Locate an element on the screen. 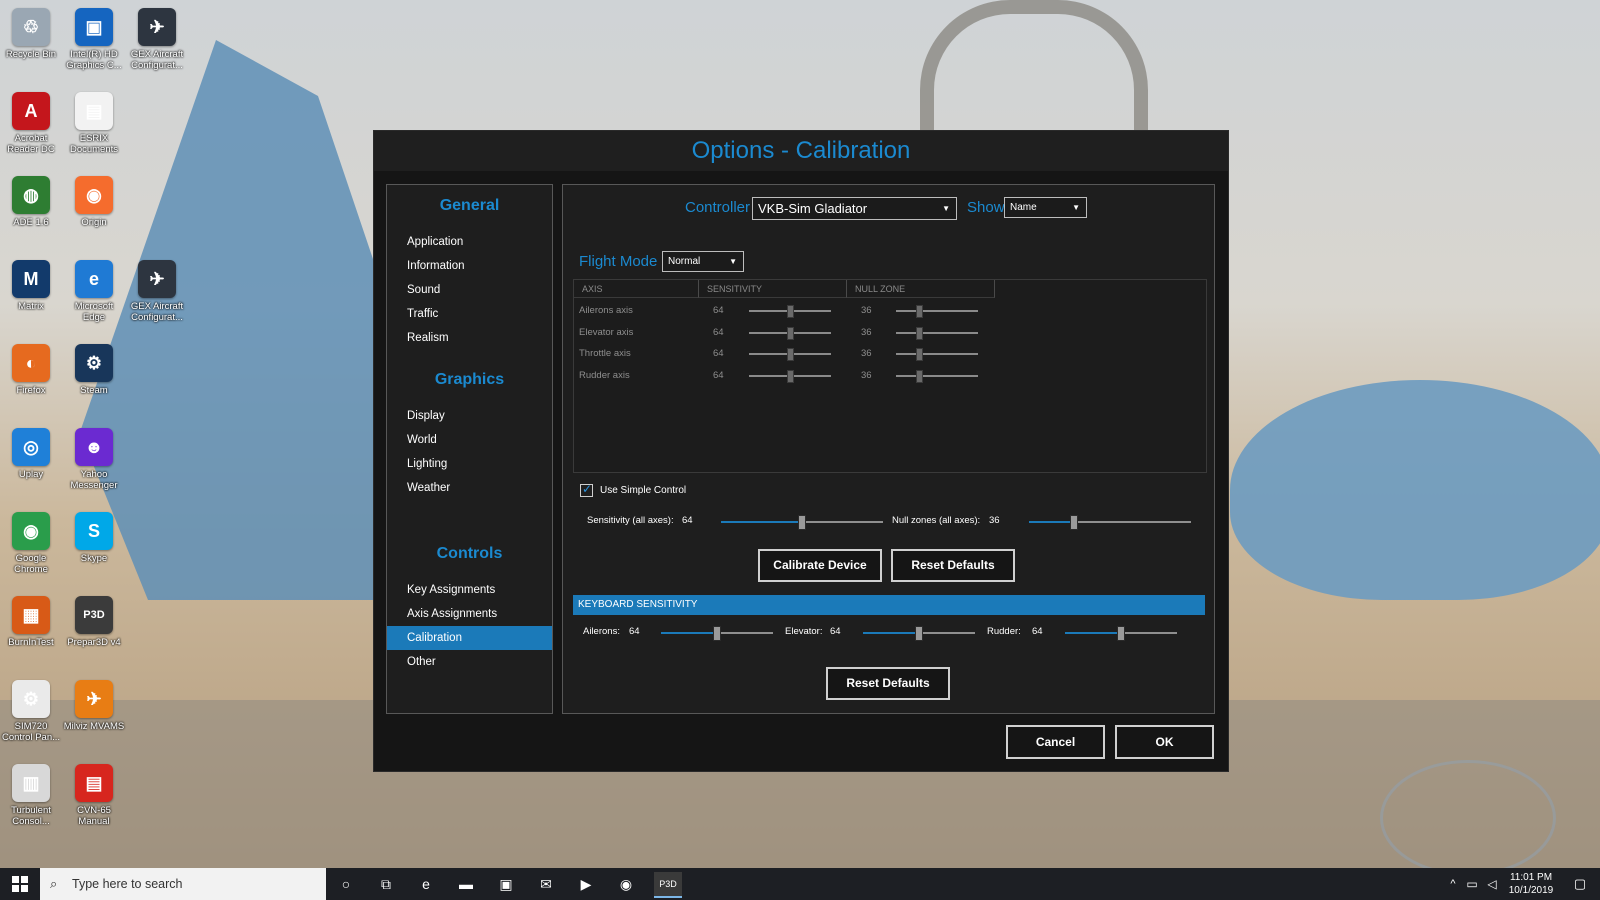  reset-defaults-button: Reset Defaults is located at coordinates (953, 565).